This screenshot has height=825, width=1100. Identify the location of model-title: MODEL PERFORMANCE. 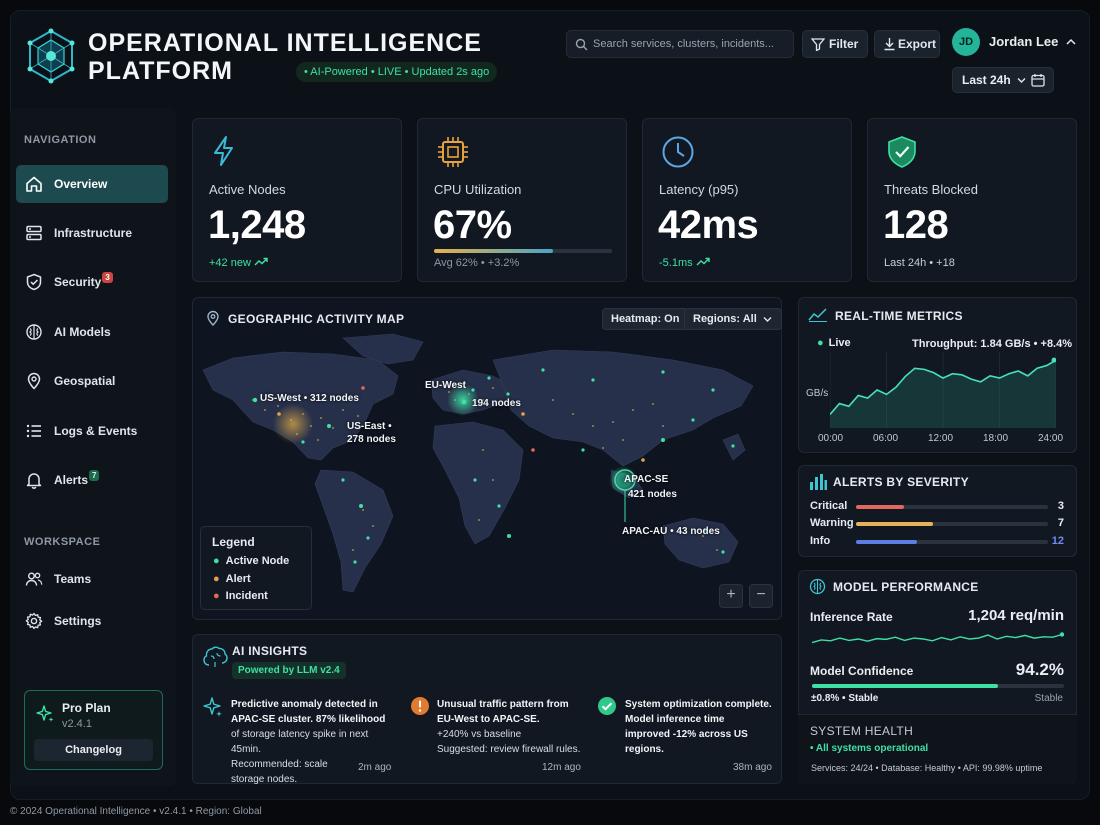
(906, 587).